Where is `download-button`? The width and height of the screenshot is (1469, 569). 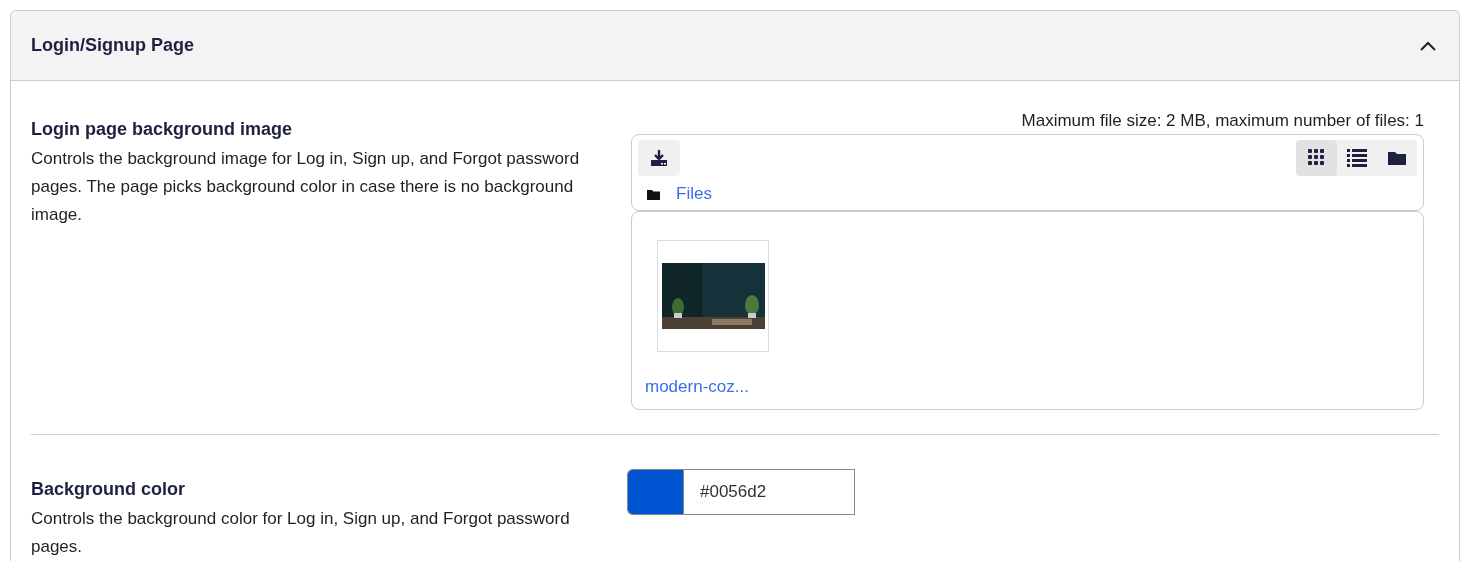 download-button is located at coordinates (659, 158).